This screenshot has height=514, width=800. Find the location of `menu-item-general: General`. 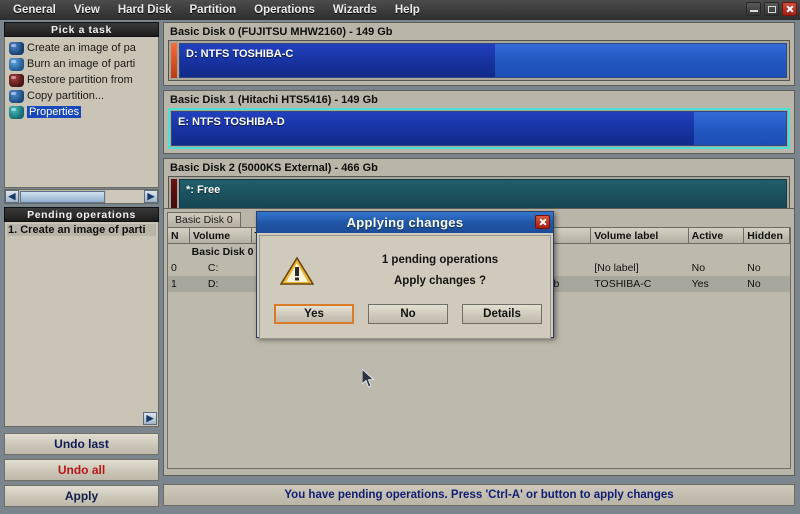

menu-item-general: General is located at coordinates (34, 10).